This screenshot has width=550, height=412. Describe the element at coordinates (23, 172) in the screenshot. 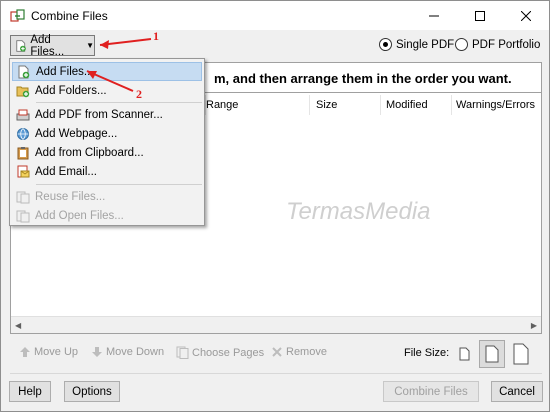

I see `email-icon` at that location.